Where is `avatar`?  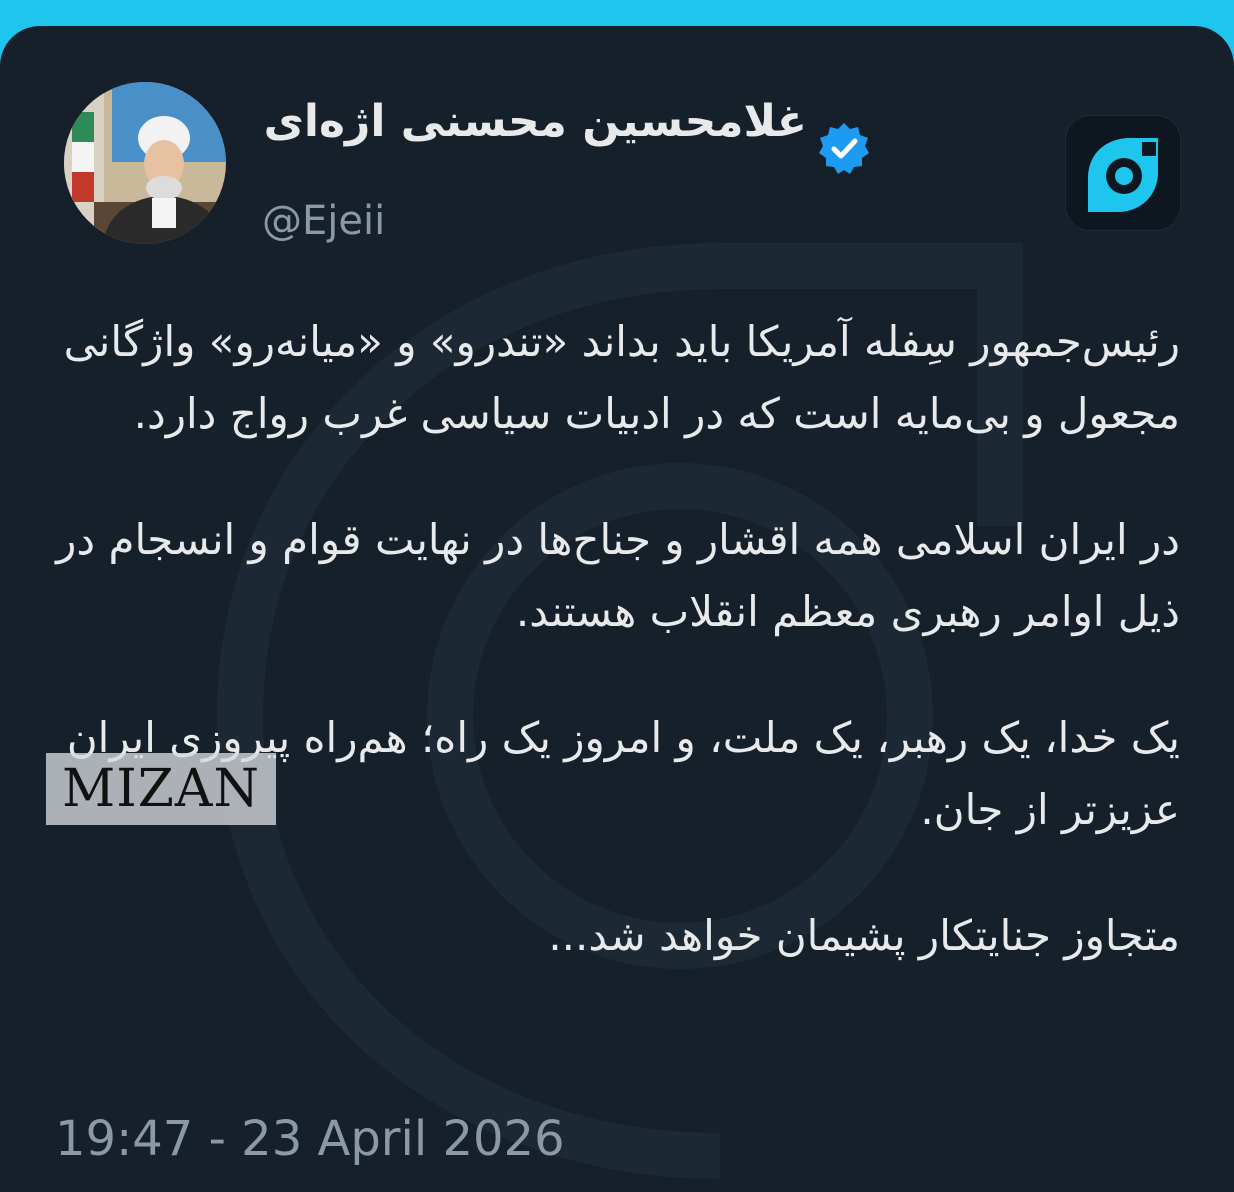 avatar is located at coordinates (145, 163).